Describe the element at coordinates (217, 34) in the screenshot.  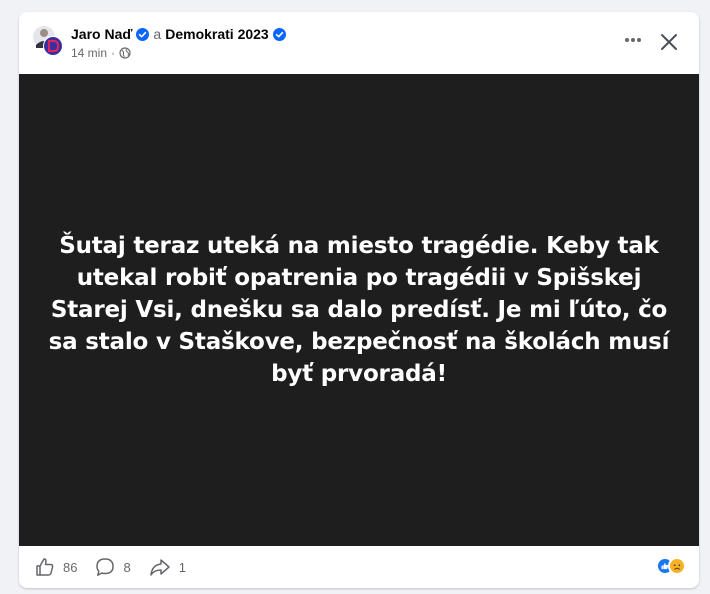
I see `page-name: Demokrati 2023` at that location.